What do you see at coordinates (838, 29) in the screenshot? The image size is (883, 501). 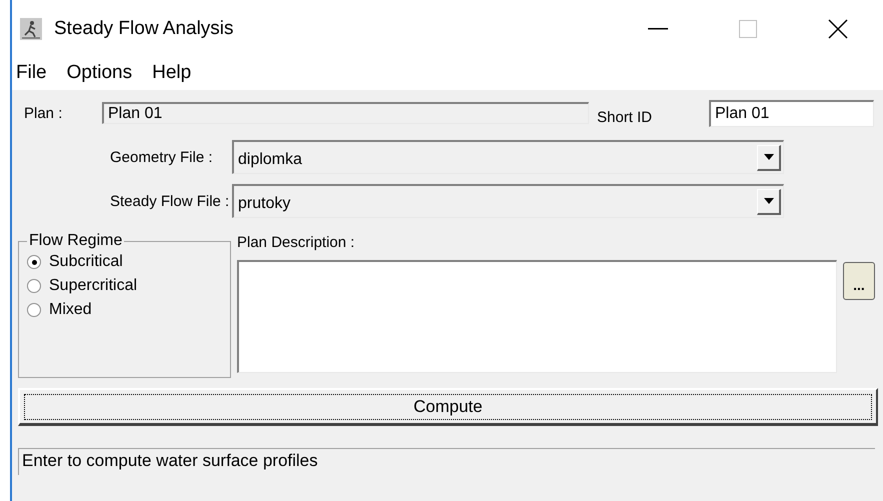 I see `close-icon` at bounding box center [838, 29].